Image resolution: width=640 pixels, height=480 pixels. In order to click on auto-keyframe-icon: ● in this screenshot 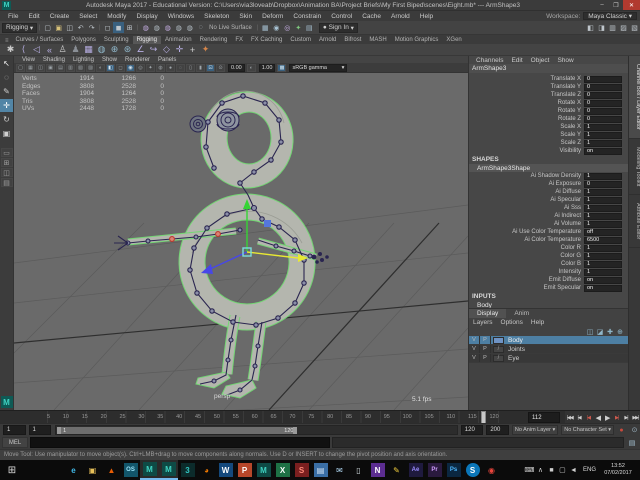, I will do `click(621, 430)`.